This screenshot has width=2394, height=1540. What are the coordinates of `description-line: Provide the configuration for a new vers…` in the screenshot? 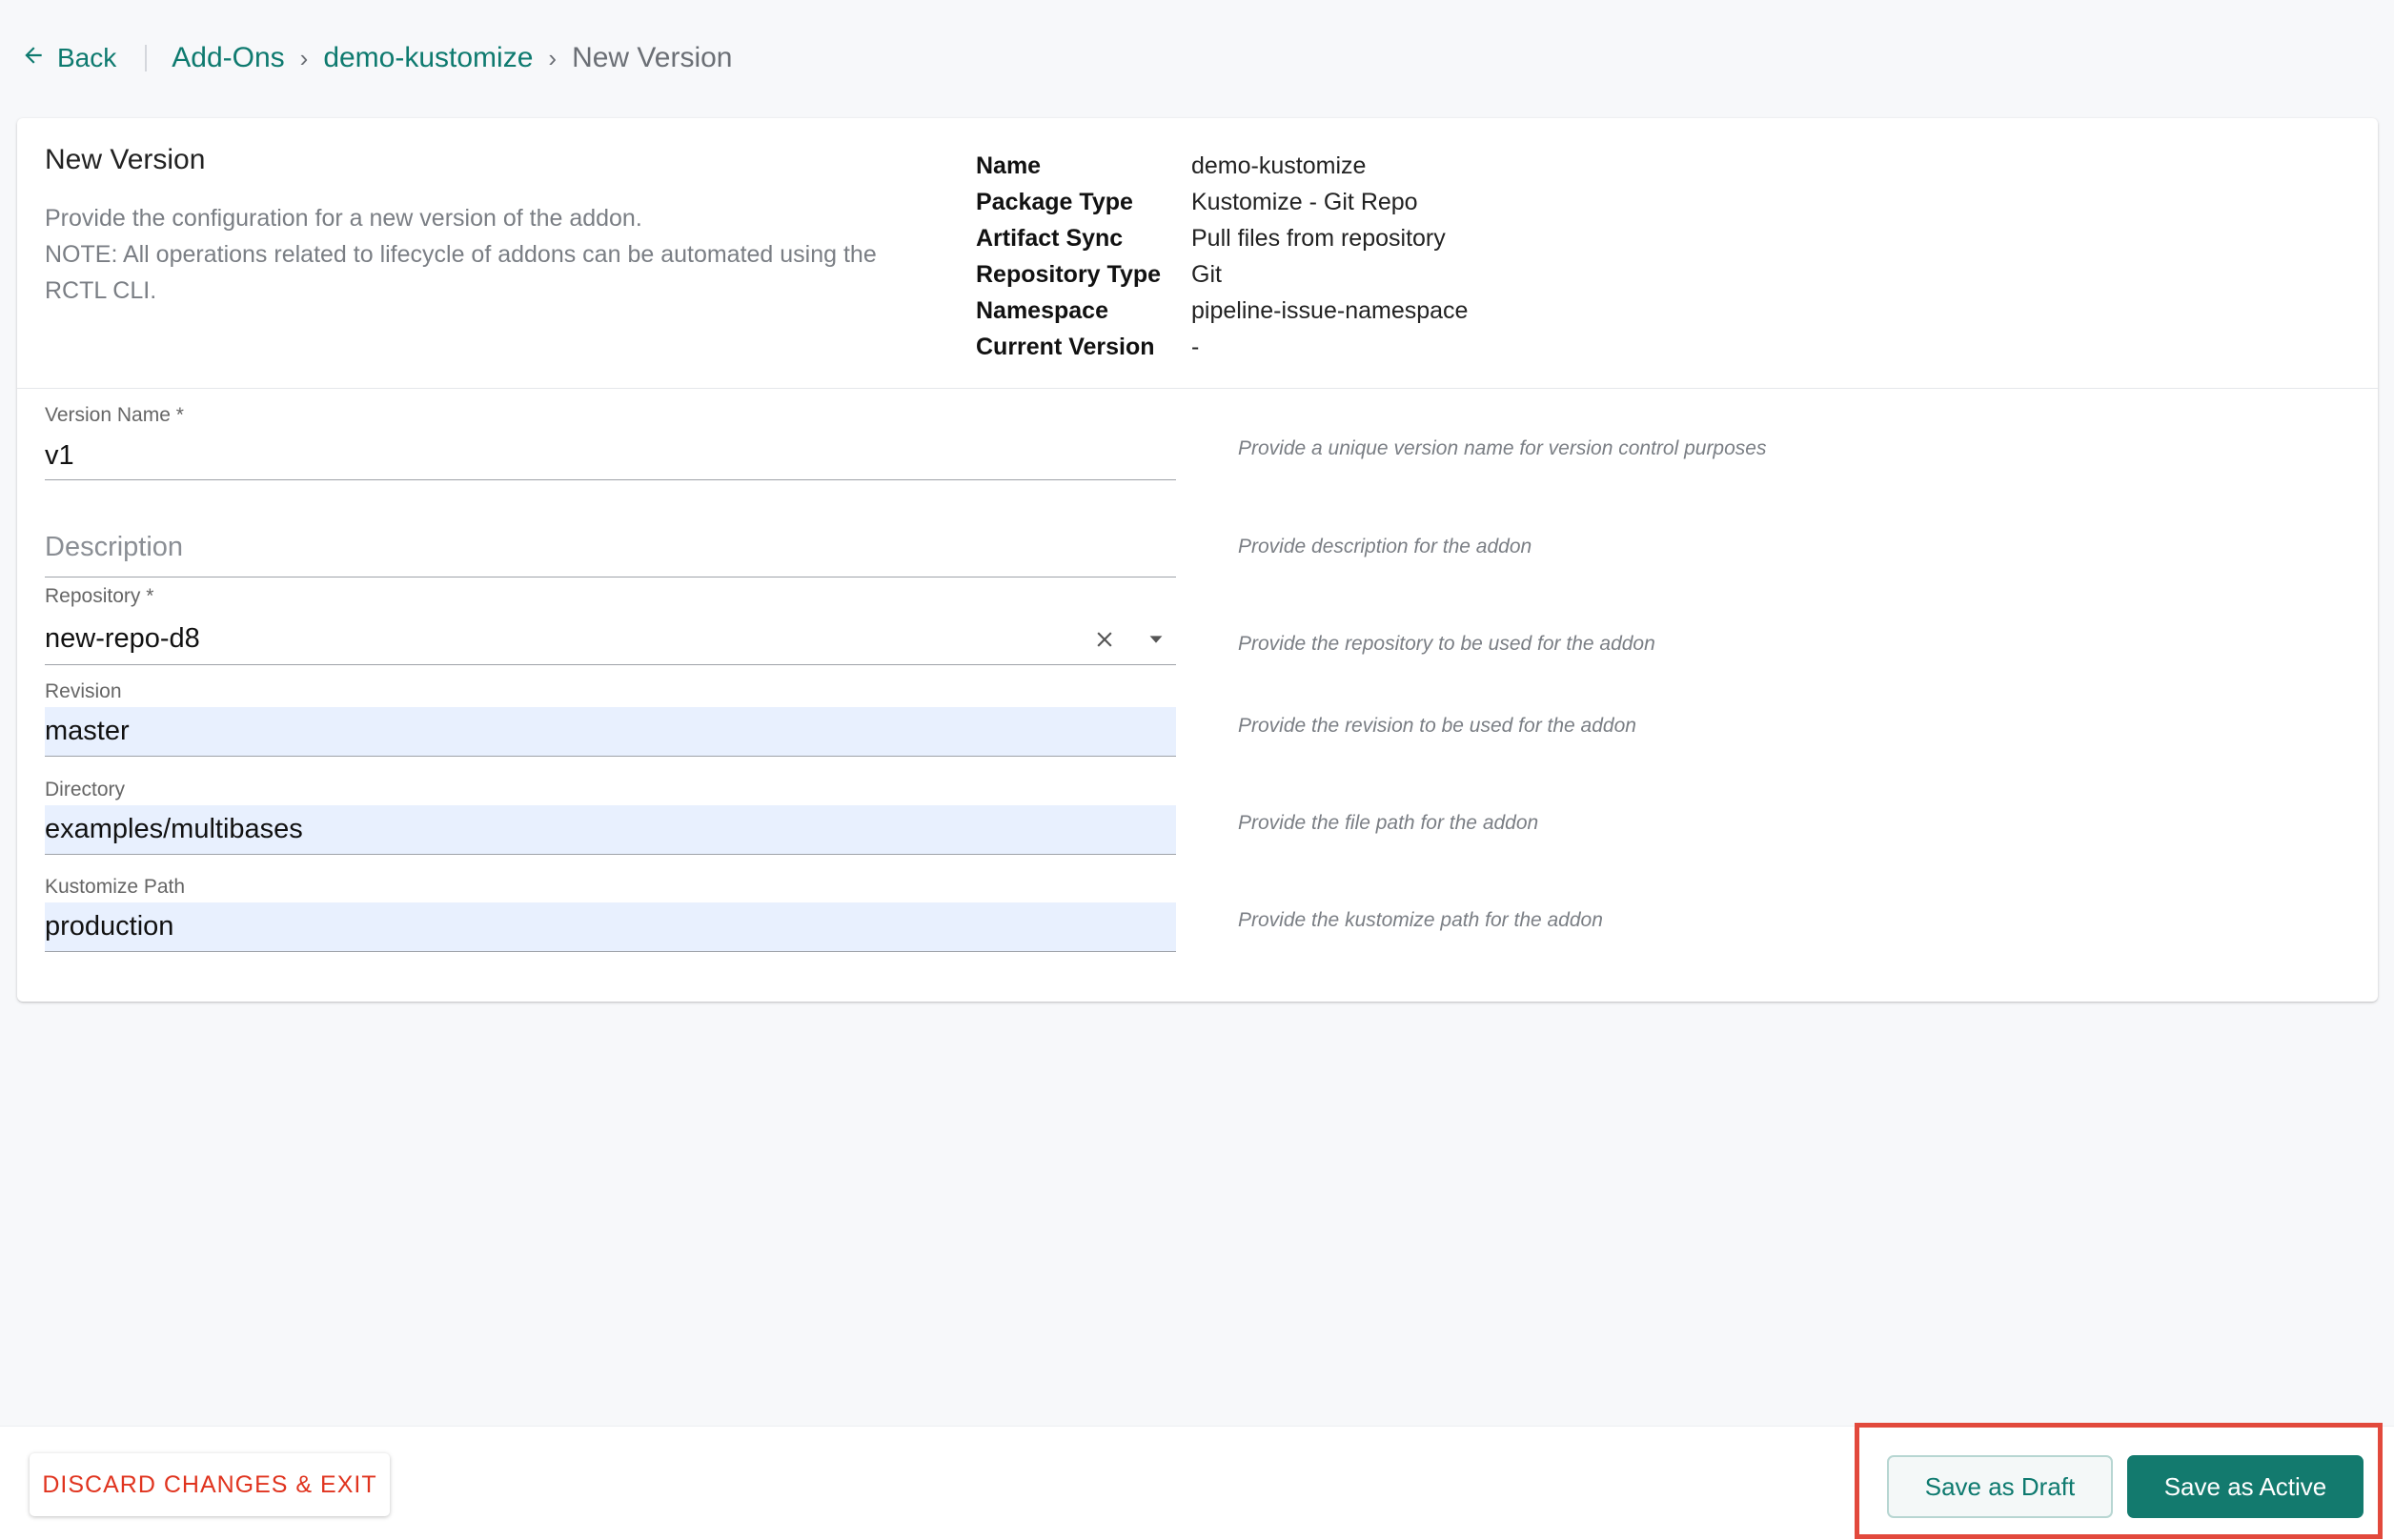 It's located at (343, 218).